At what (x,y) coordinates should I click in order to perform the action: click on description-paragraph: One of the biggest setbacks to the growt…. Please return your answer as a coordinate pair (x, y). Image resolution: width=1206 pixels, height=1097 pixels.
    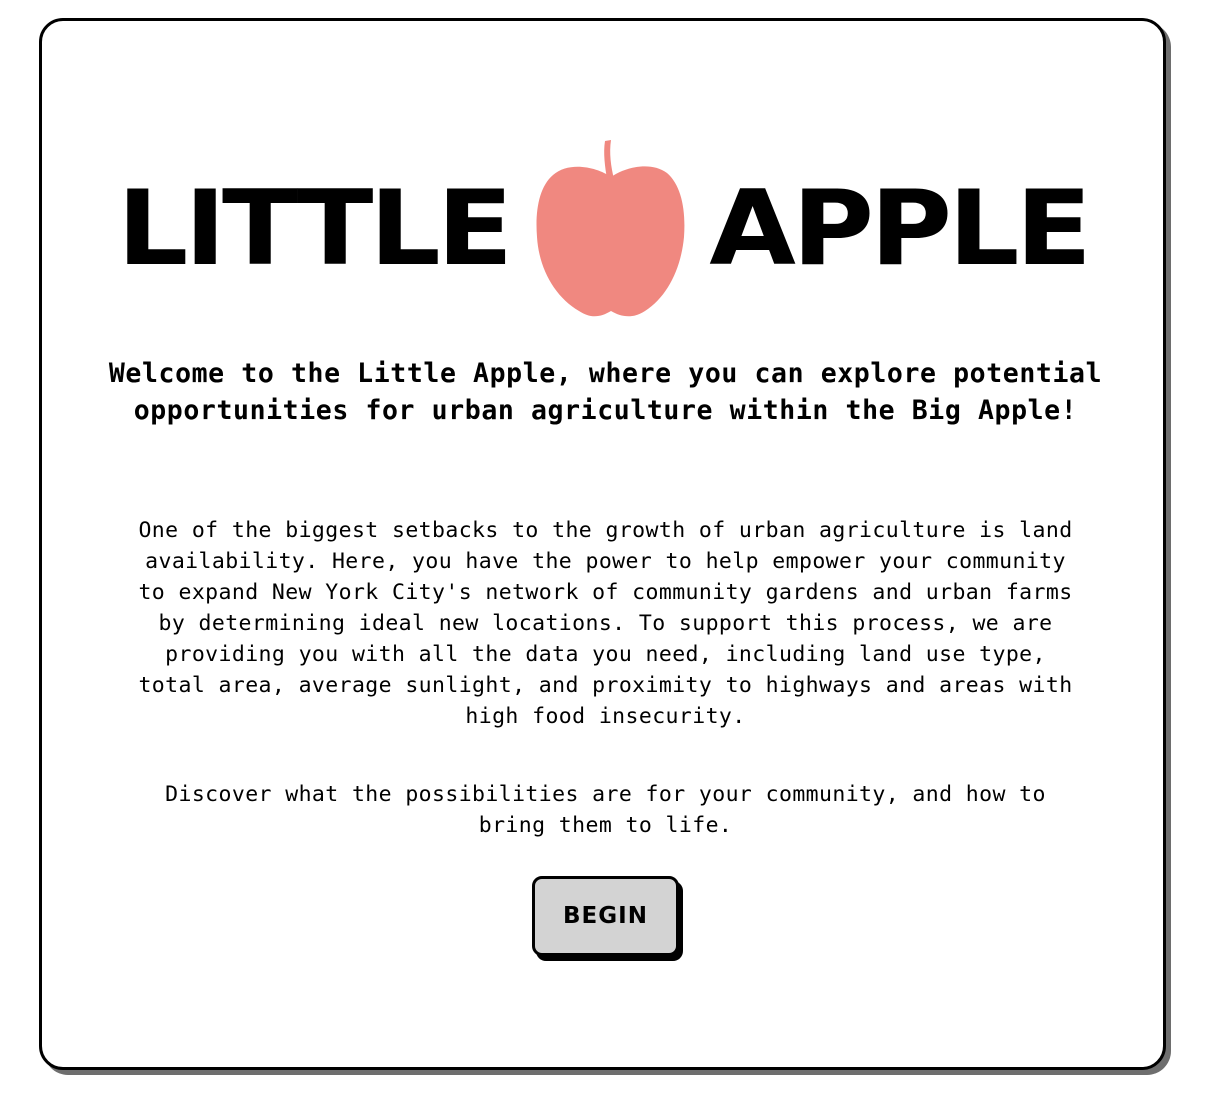
    Looking at the image, I should click on (605, 623).